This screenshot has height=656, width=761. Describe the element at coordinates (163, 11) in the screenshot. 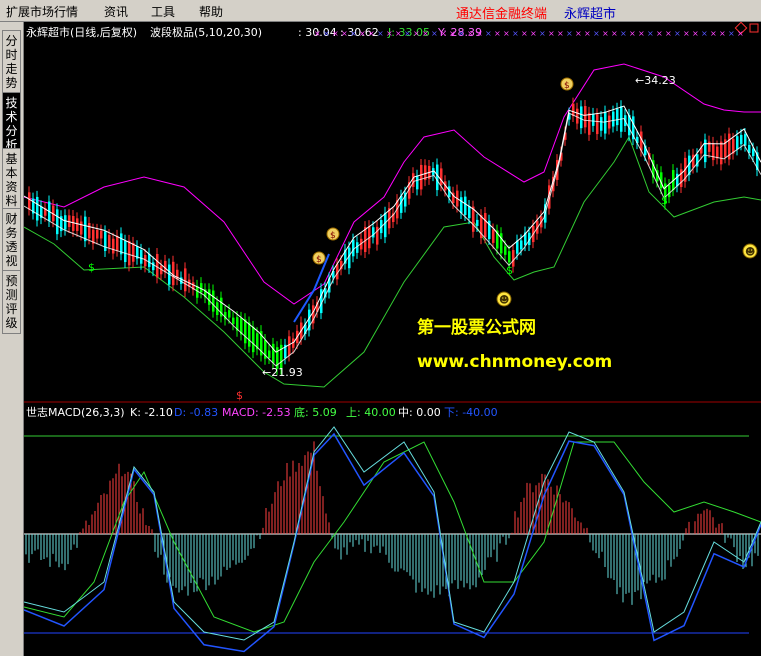

I see `menu-tools: 工具` at that location.